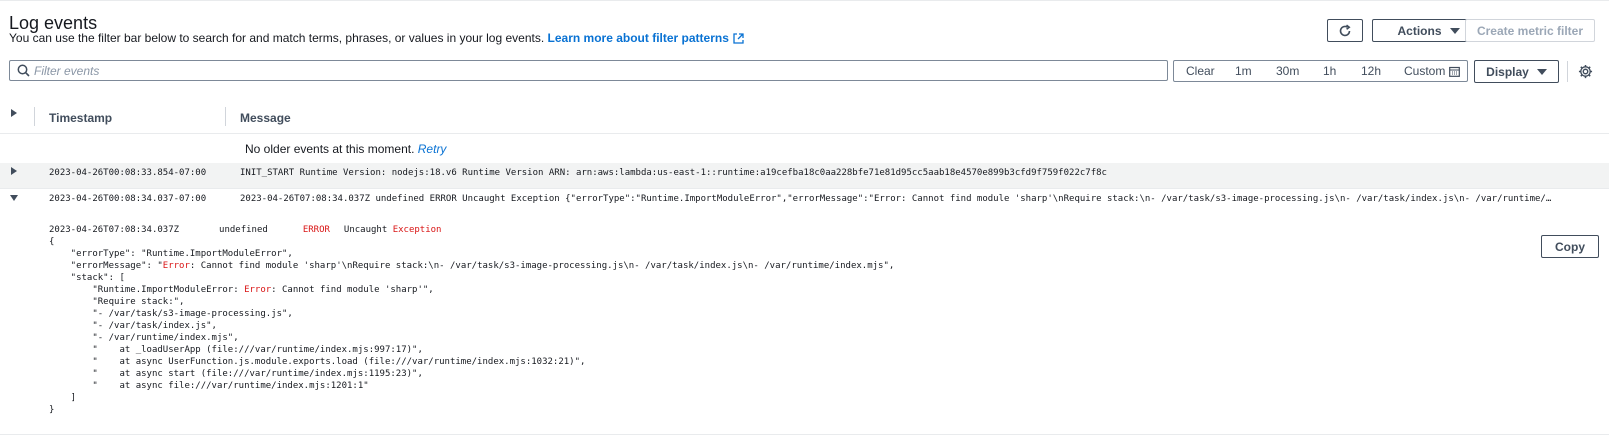  Describe the element at coordinates (804, 434) in the screenshot. I see `bottom-divider` at that location.